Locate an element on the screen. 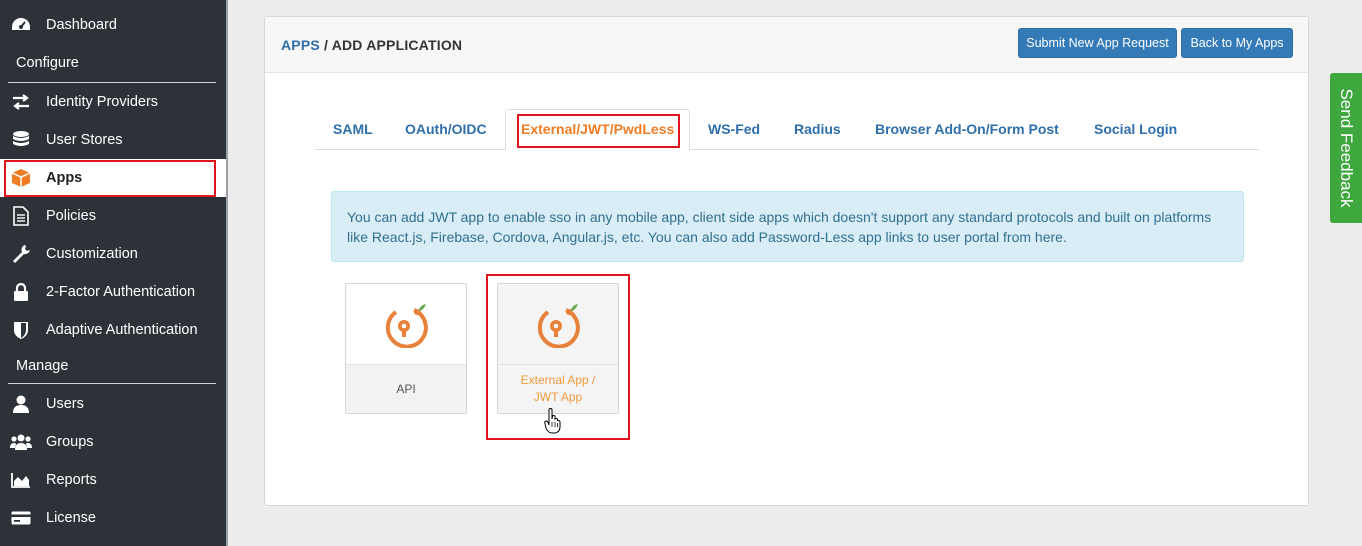  sidebar-item-label: Reports is located at coordinates (71, 480).